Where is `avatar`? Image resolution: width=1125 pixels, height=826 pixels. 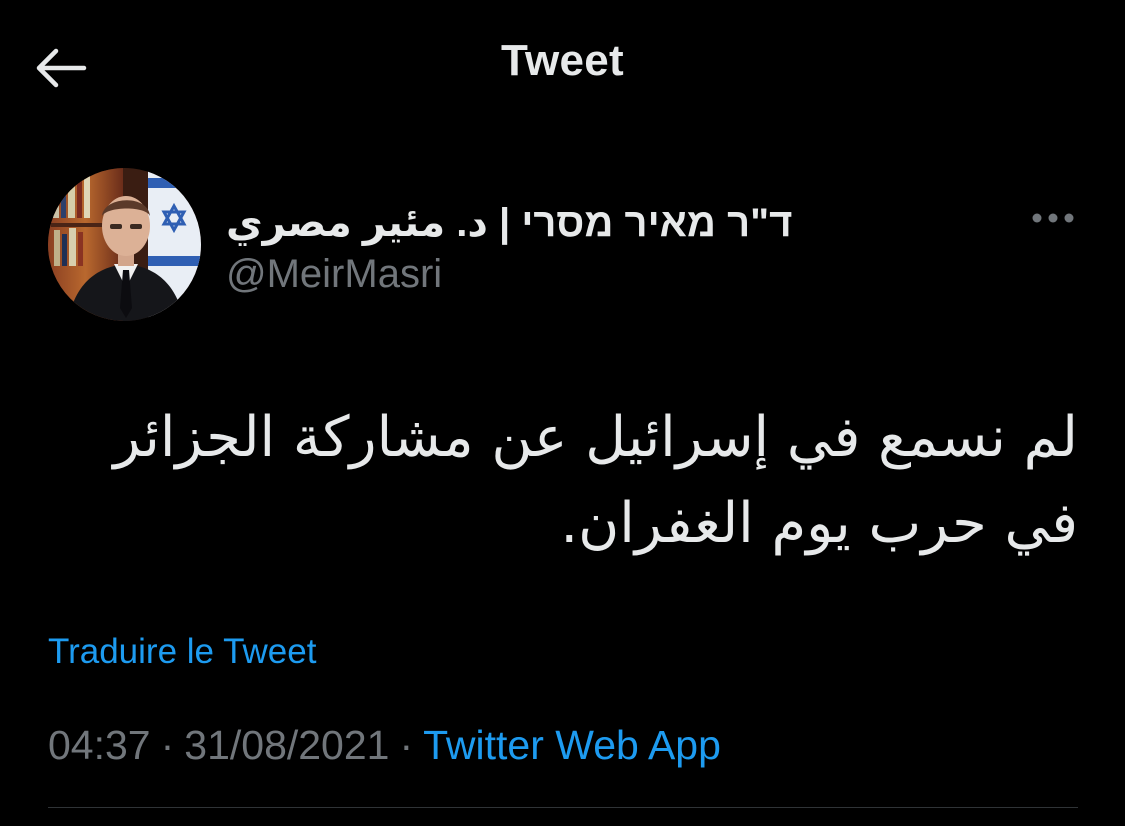 avatar is located at coordinates (124, 244).